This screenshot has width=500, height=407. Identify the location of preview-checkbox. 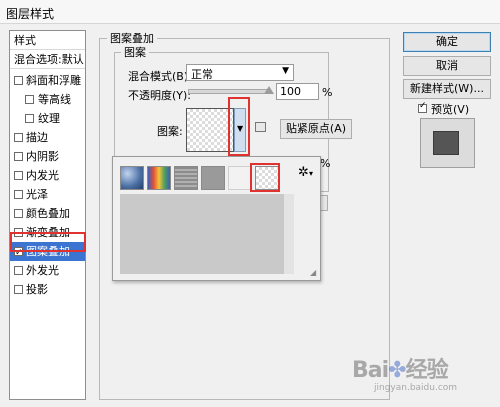
(422, 107).